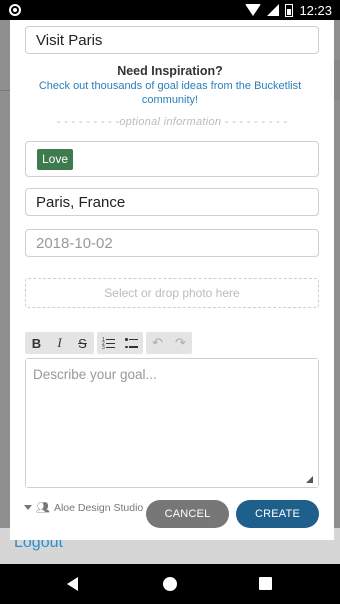 Image resolution: width=340 pixels, height=604 pixels. I want to click on cell-signal-icon, so click(273, 10).